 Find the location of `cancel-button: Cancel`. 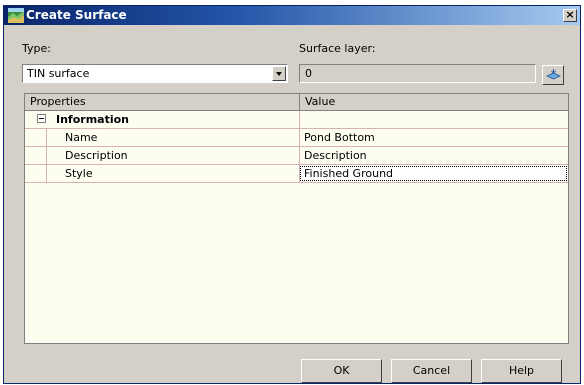

cancel-button: Cancel is located at coordinates (431, 371).